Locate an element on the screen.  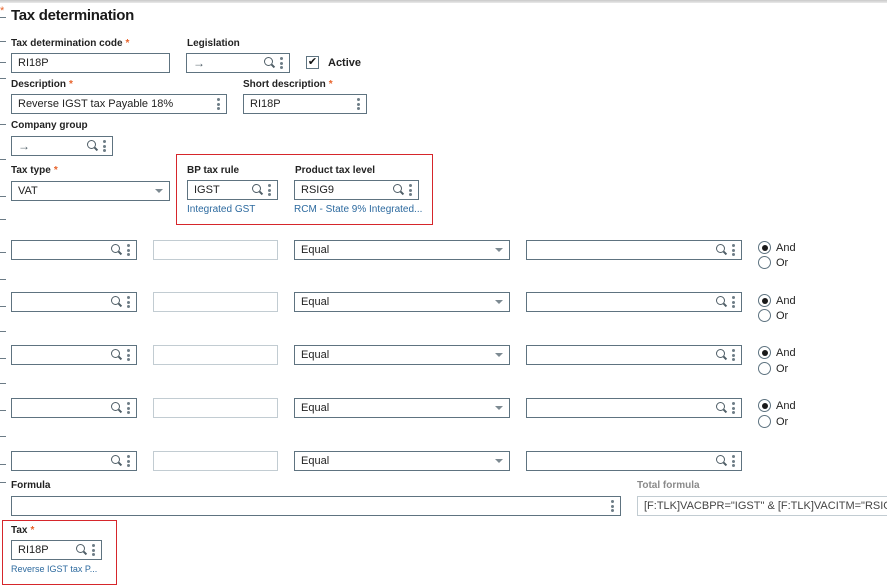
formula-input is located at coordinates (316, 506).